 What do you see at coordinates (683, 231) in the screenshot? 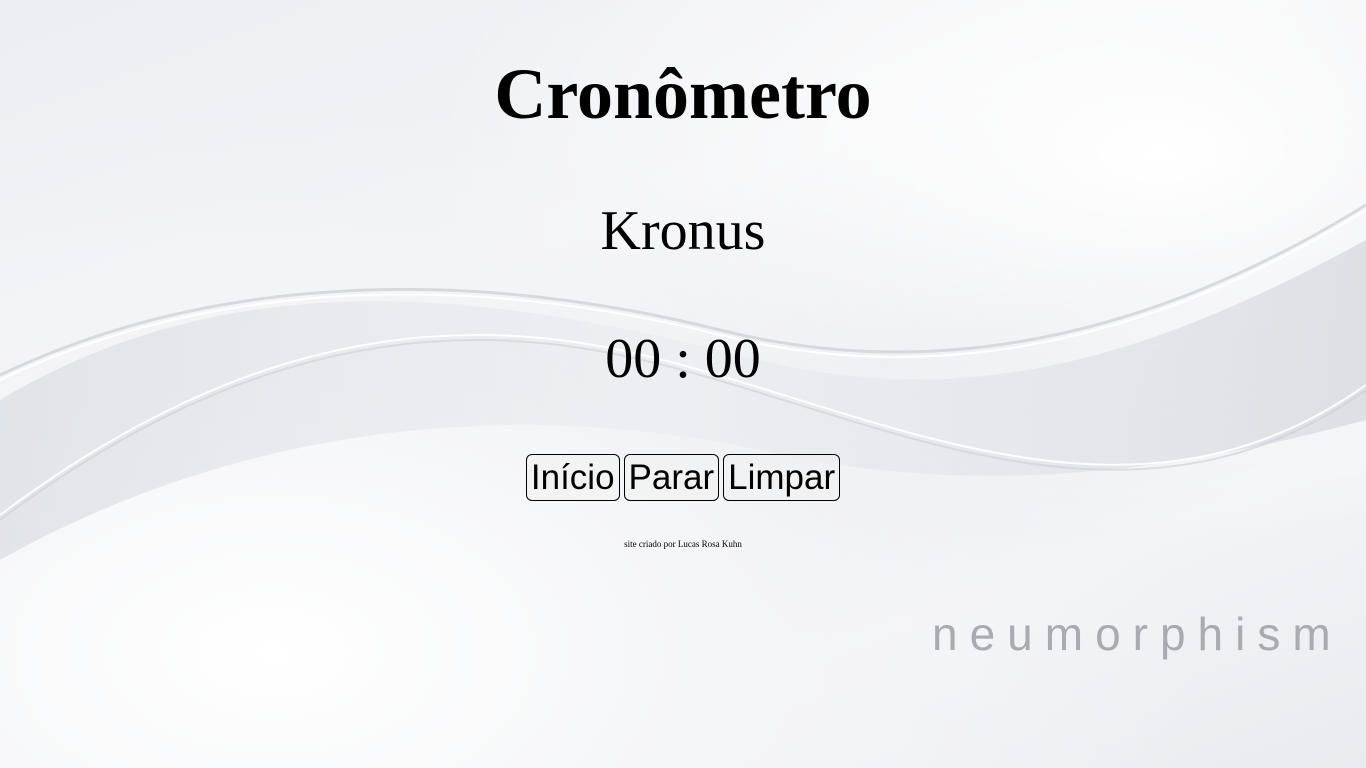
I see `page-subtitle: Kronus` at bounding box center [683, 231].